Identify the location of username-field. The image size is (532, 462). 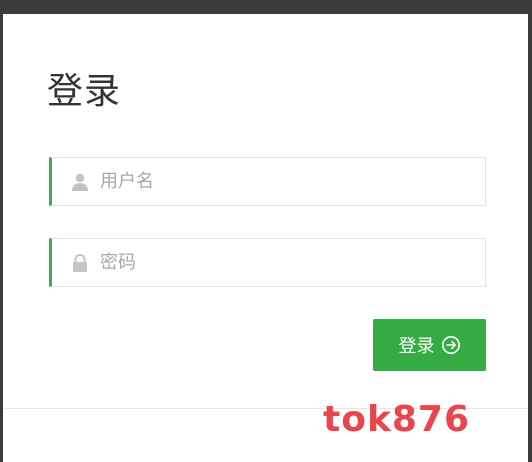
(267, 181).